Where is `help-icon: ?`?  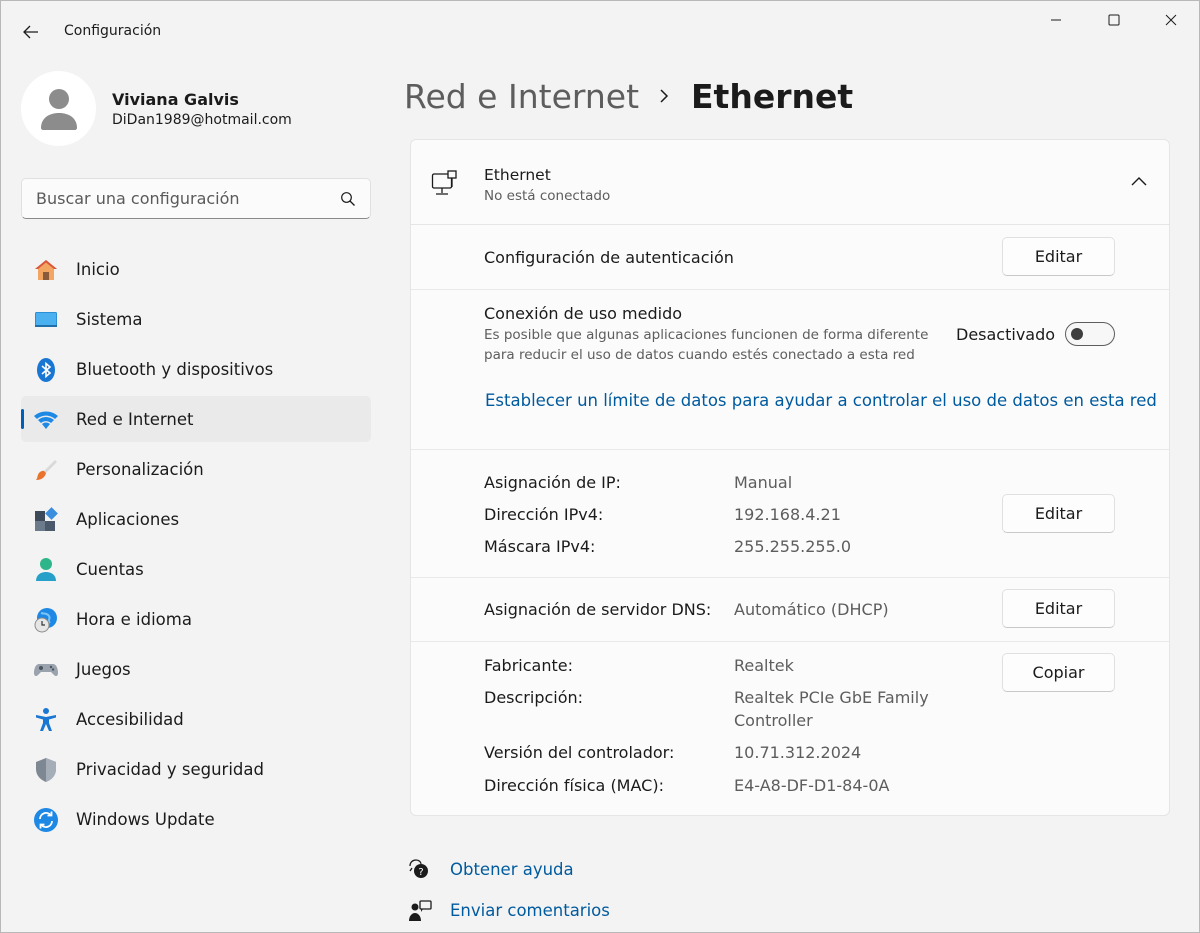
help-icon: ? is located at coordinates (418, 868).